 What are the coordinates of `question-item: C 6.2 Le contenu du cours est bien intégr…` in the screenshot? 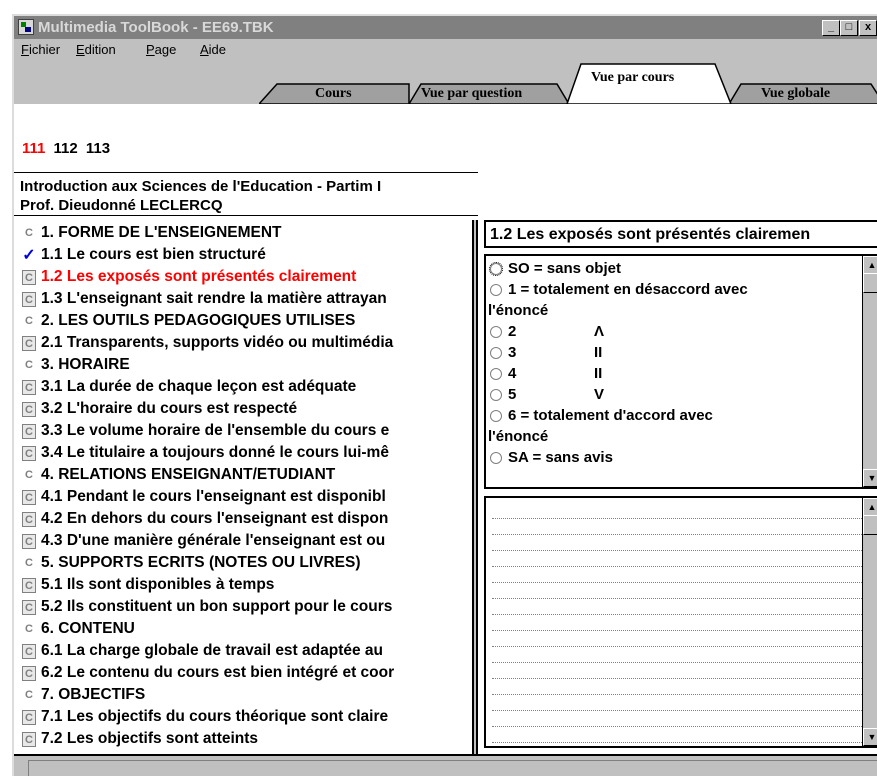 It's located at (243, 673).